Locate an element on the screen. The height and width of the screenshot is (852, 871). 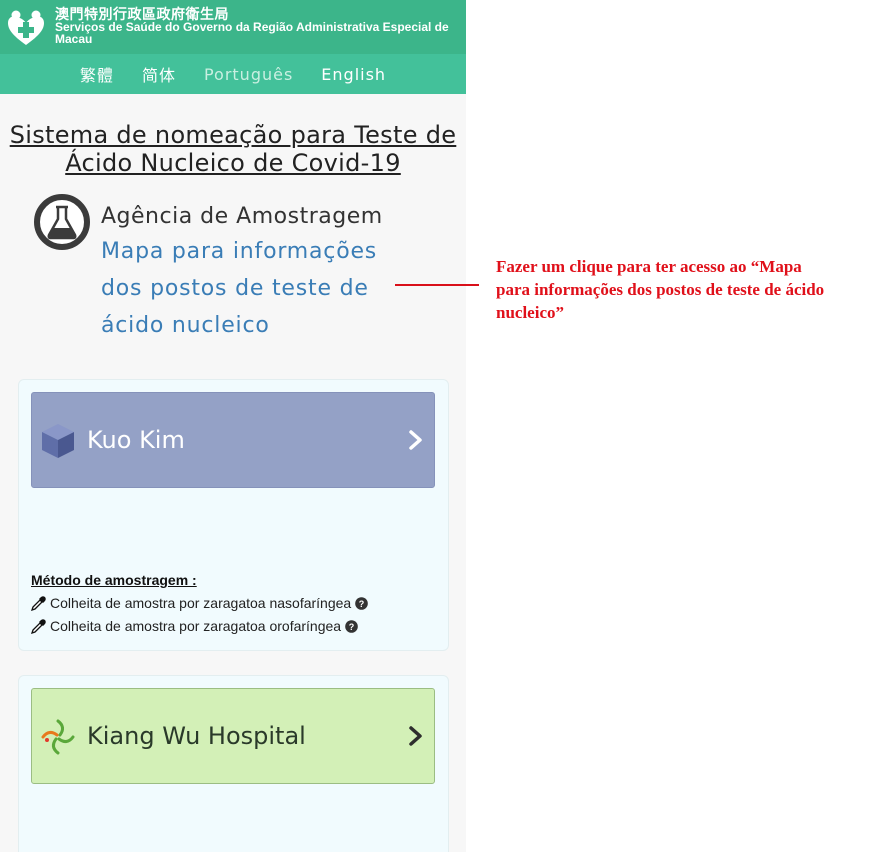
site-name: Kiang Wu Hospital is located at coordinates (196, 736).